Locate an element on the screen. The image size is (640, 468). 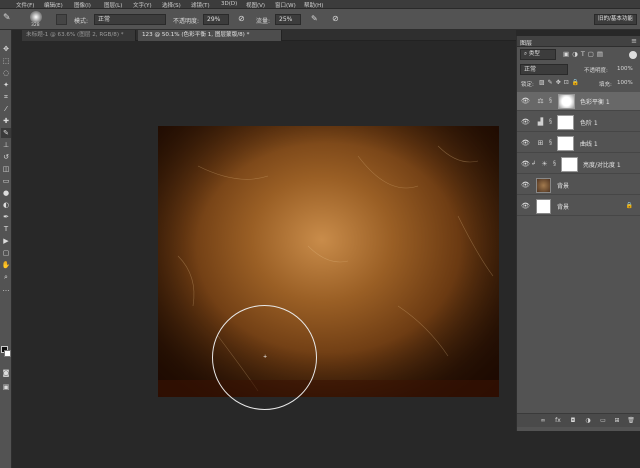
eyedropper-tool-icon: ⁄ is located at coordinates (6, 109).